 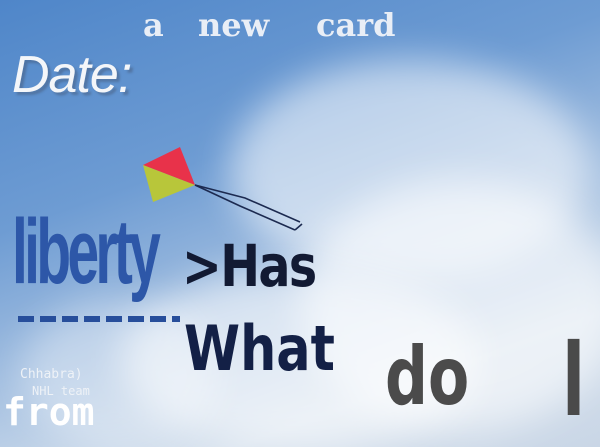 What do you see at coordinates (356, 25) in the screenshot?
I see `title-word-card: card` at bounding box center [356, 25].